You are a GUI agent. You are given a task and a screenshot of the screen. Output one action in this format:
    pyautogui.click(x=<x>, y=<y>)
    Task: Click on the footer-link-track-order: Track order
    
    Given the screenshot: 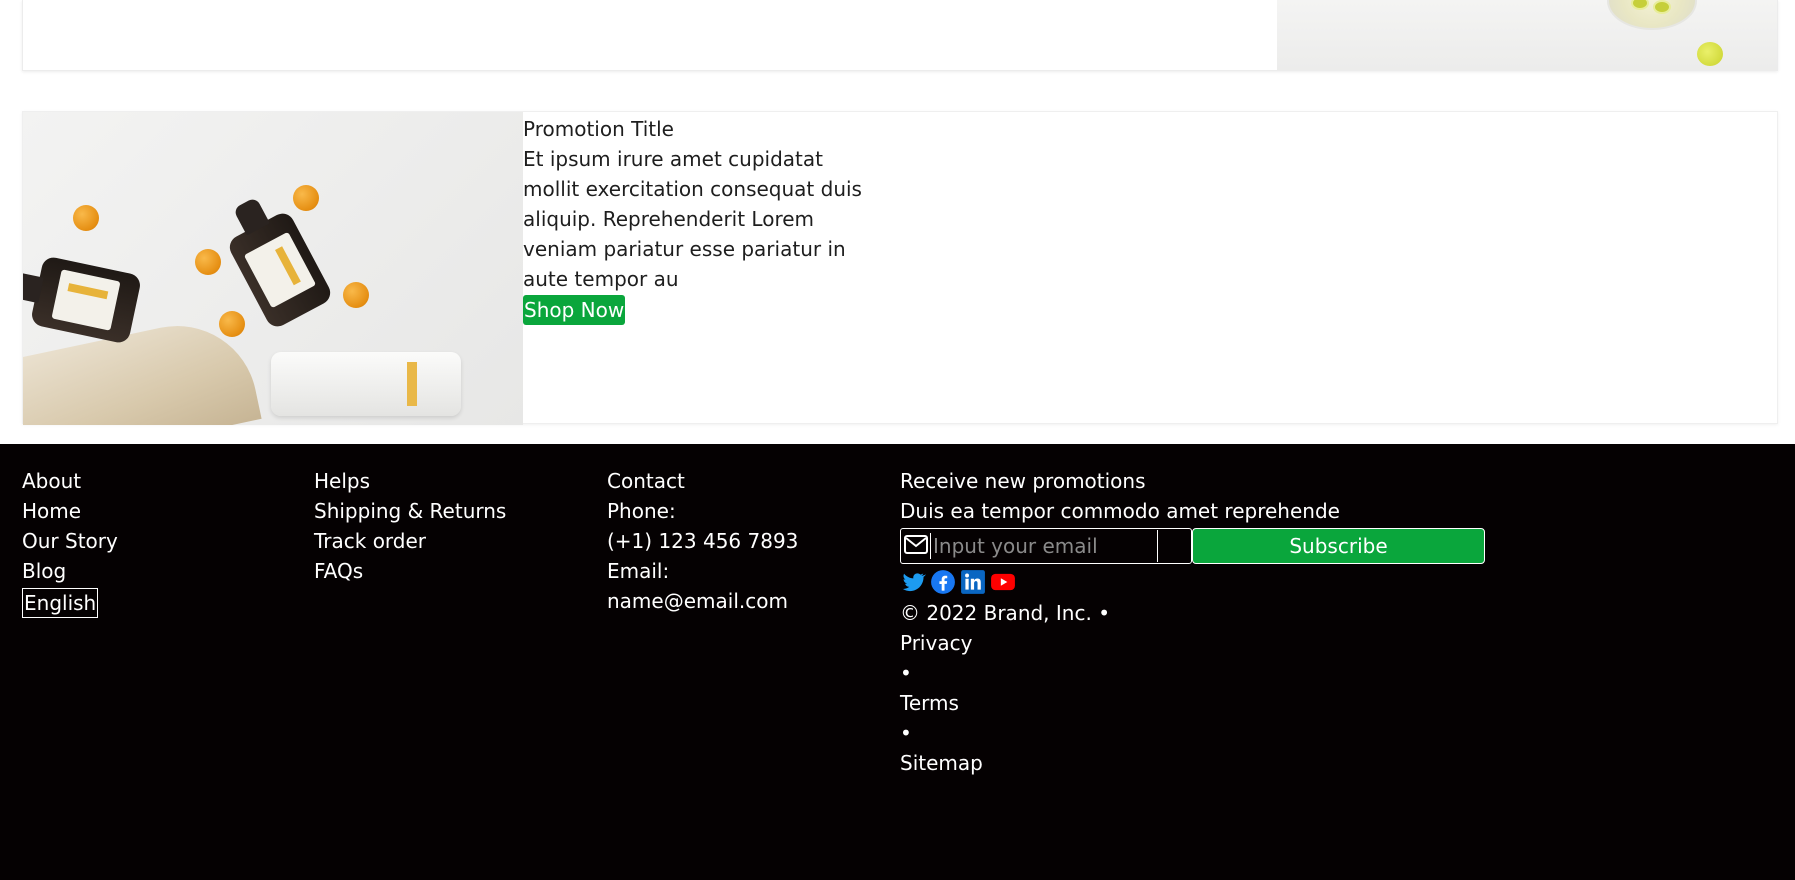 What is the action you would take?
    pyautogui.click(x=449, y=541)
    